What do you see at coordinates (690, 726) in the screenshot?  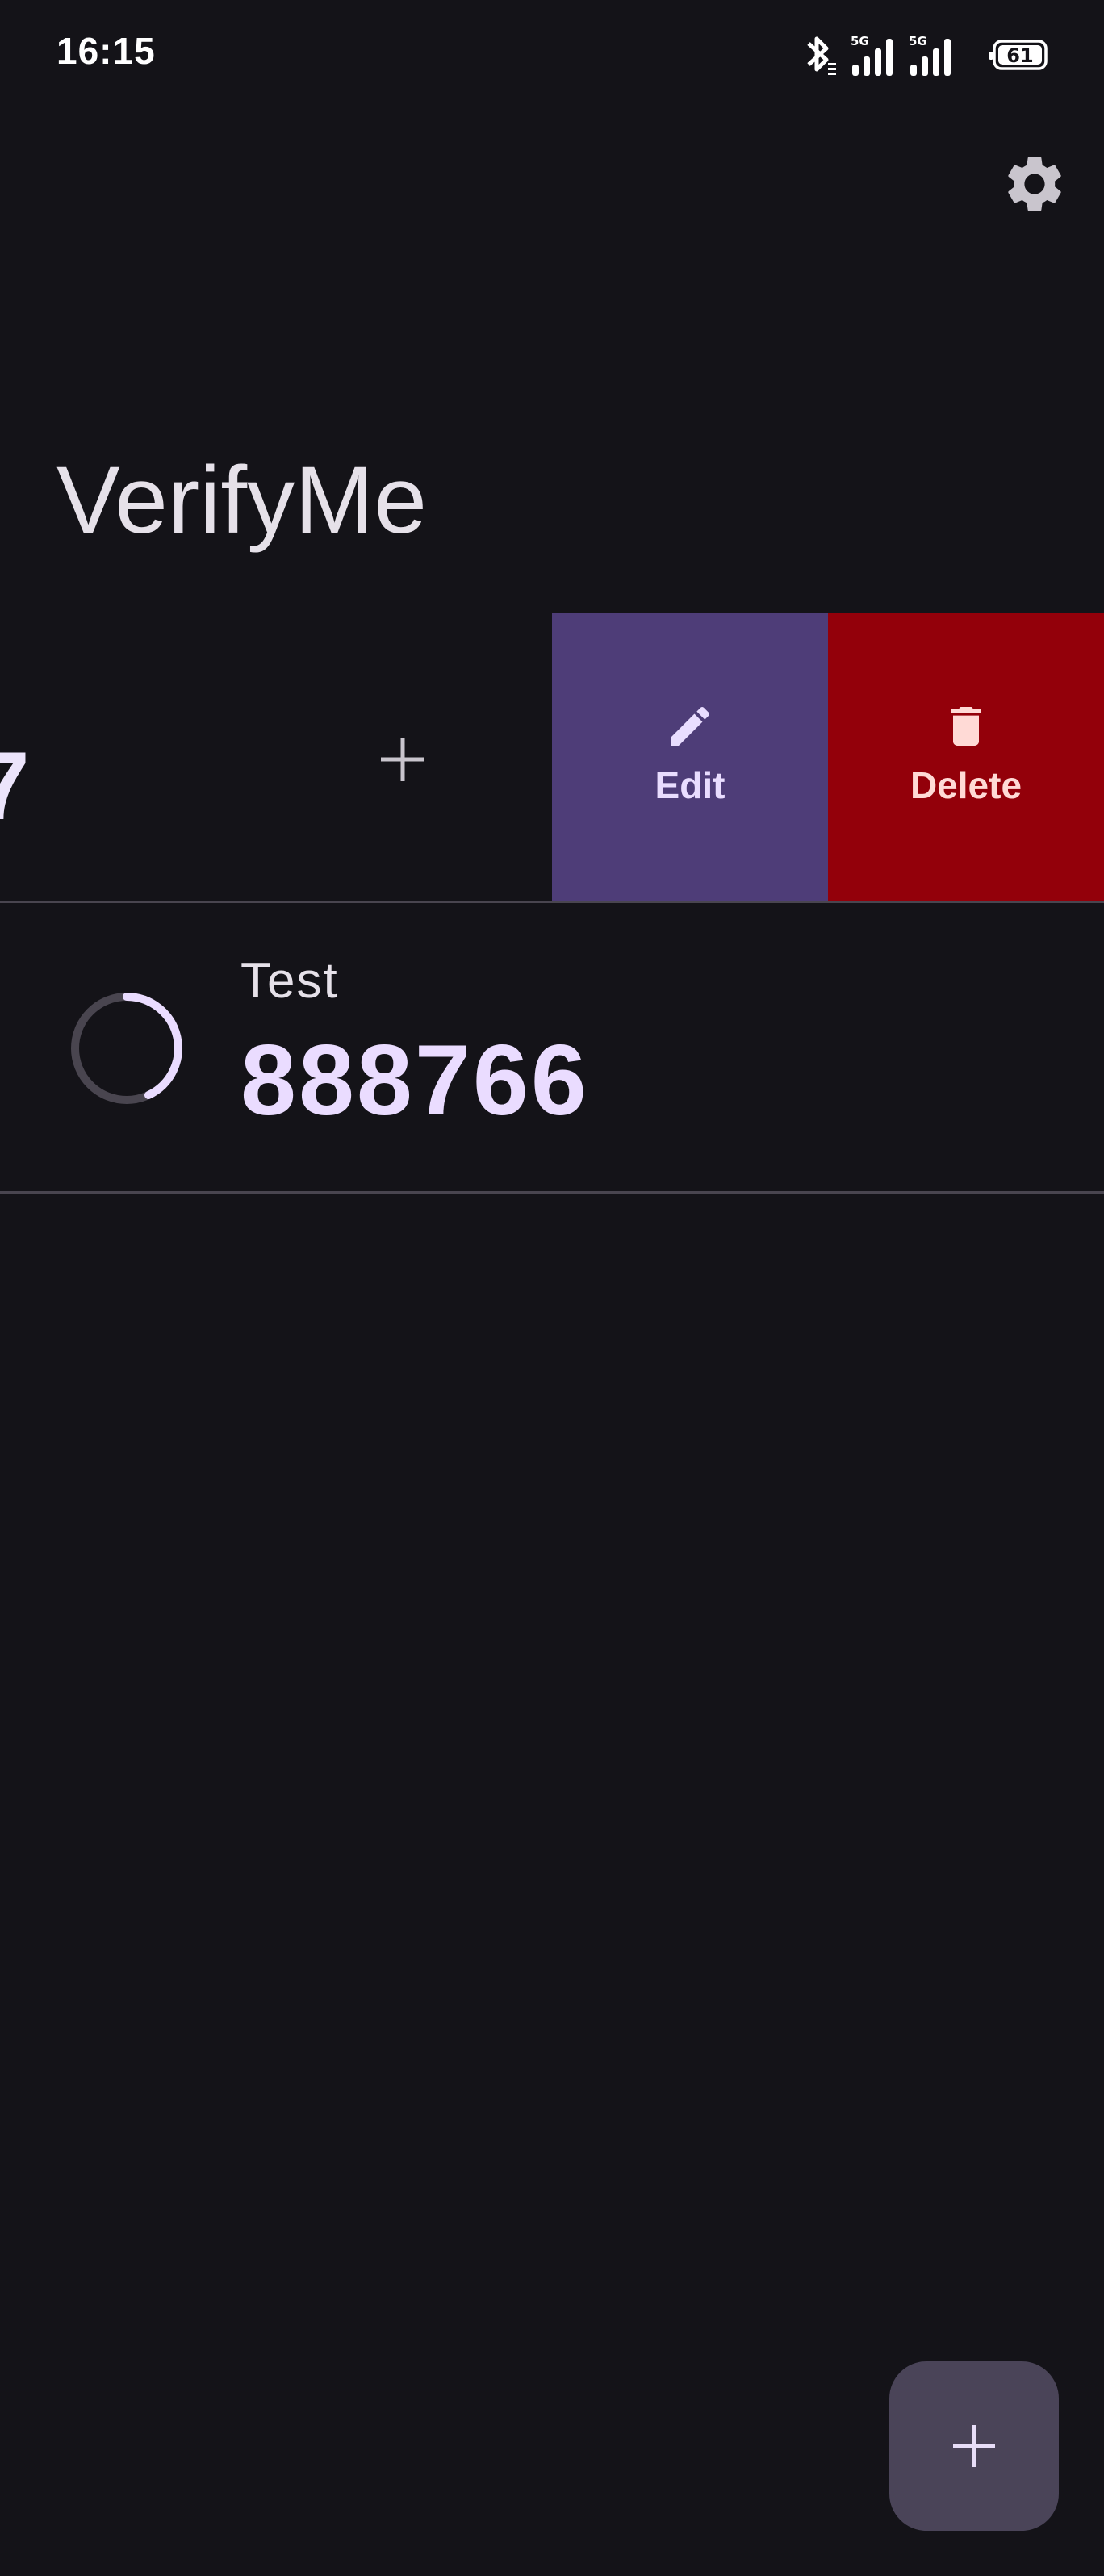 I see `pencil-icon` at bounding box center [690, 726].